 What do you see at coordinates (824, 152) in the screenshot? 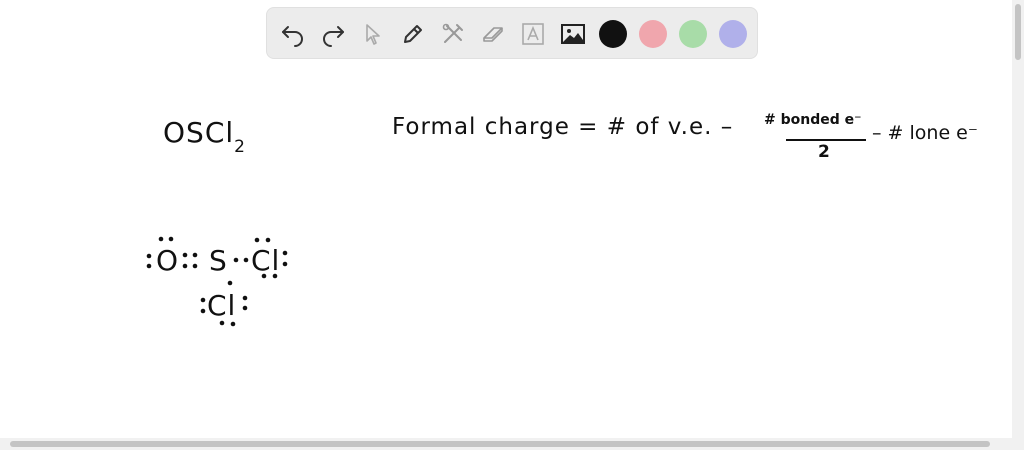
I see `formal-charge-denominator: 2` at bounding box center [824, 152].